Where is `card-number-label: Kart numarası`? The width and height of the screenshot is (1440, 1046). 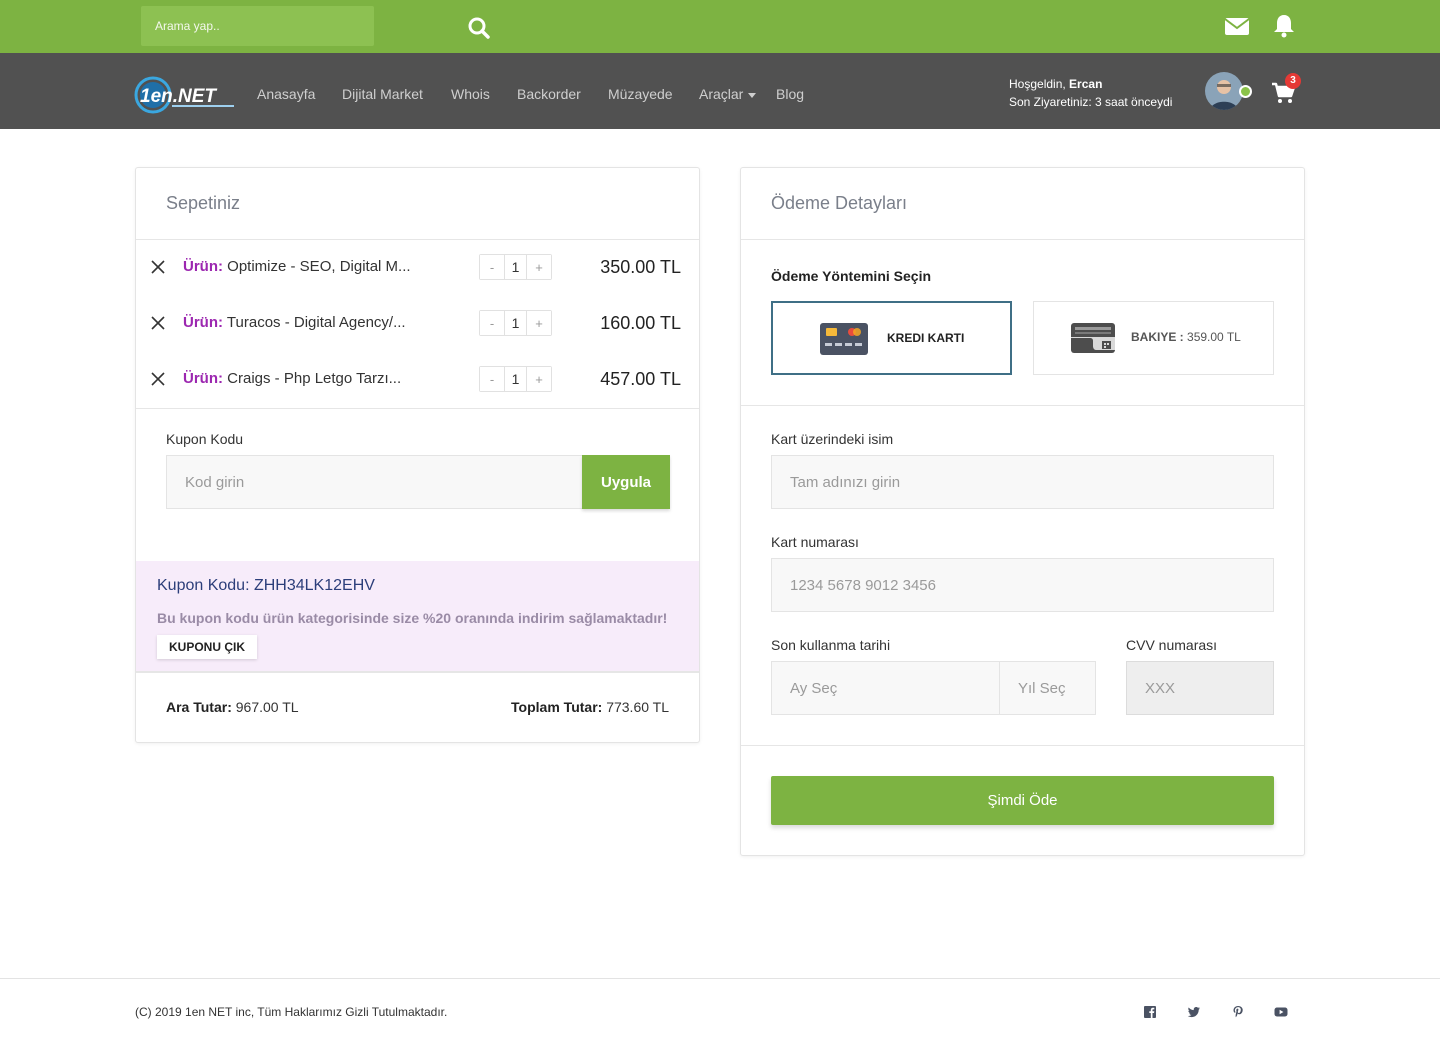
card-number-label: Kart numarası is located at coordinates (815, 542).